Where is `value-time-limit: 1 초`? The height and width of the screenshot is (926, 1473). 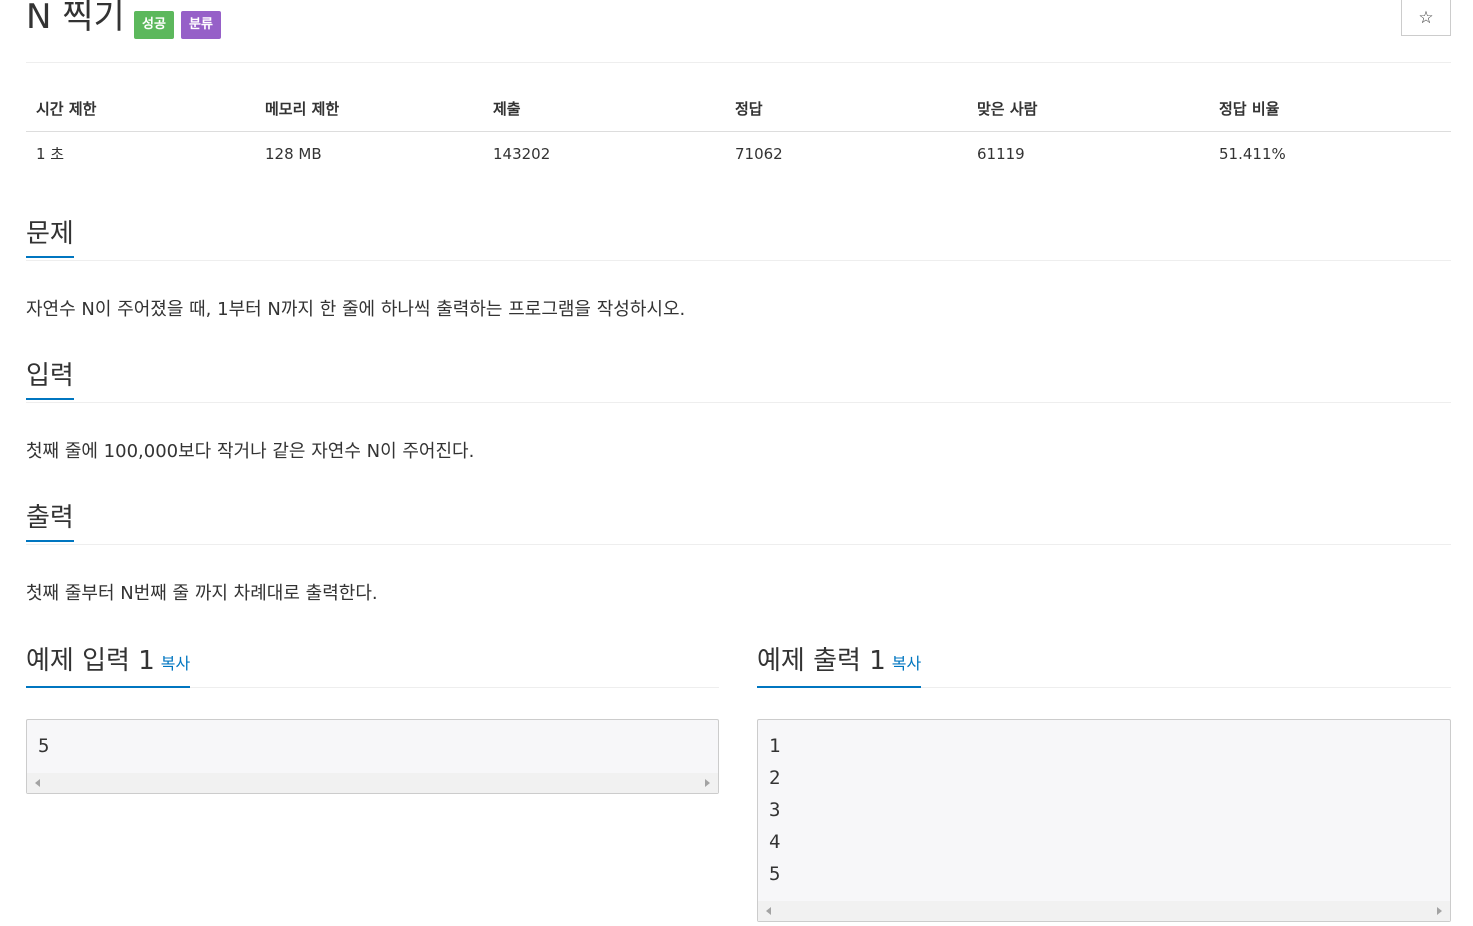
value-time-limit: 1 초 is located at coordinates (50, 154).